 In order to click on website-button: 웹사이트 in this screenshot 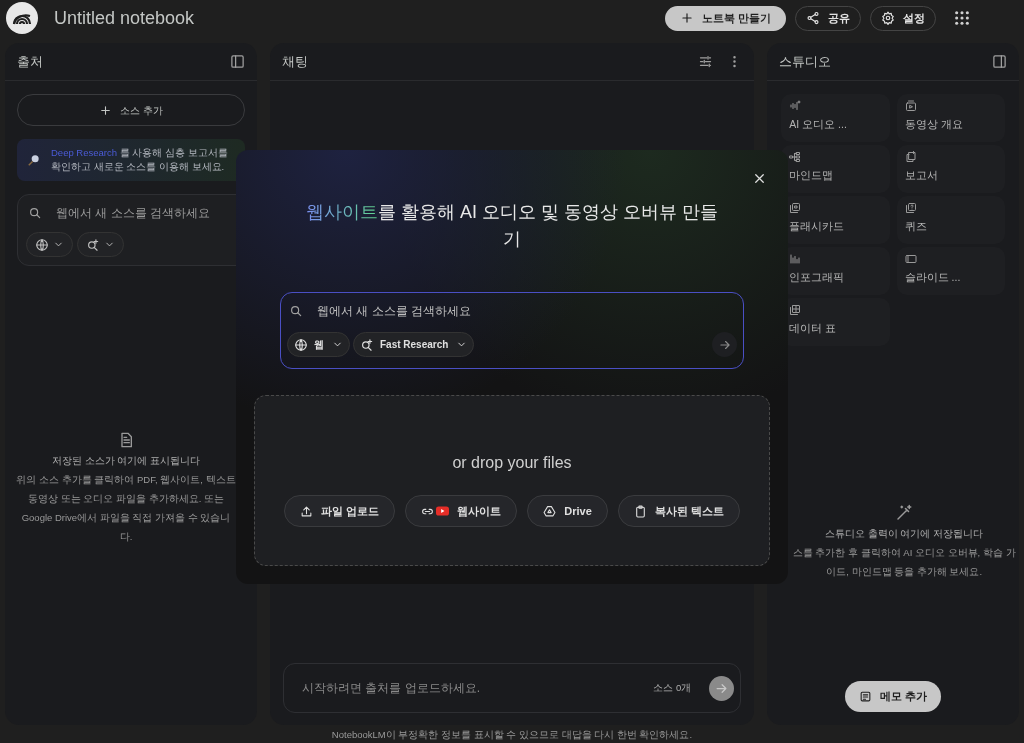, I will do `click(461, 511)`.